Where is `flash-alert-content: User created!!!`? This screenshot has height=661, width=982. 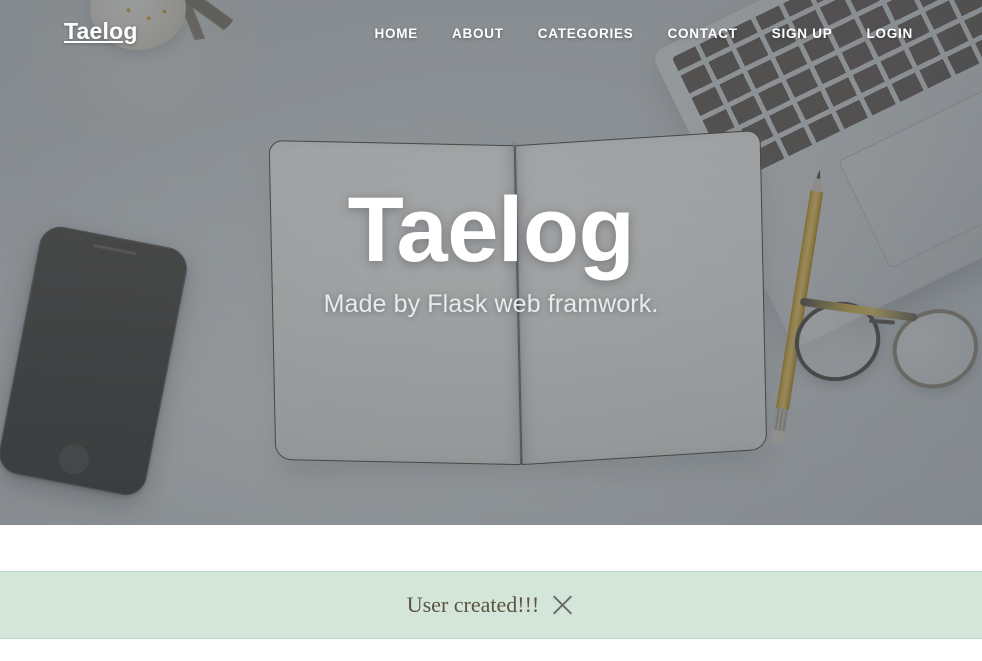
flash-alert-content: User created!!! is located at coordinates (491, 605).